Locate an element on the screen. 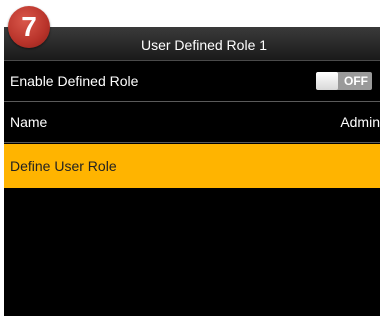  enable-role-toggle: OFF is located at coordinates (344, 81).